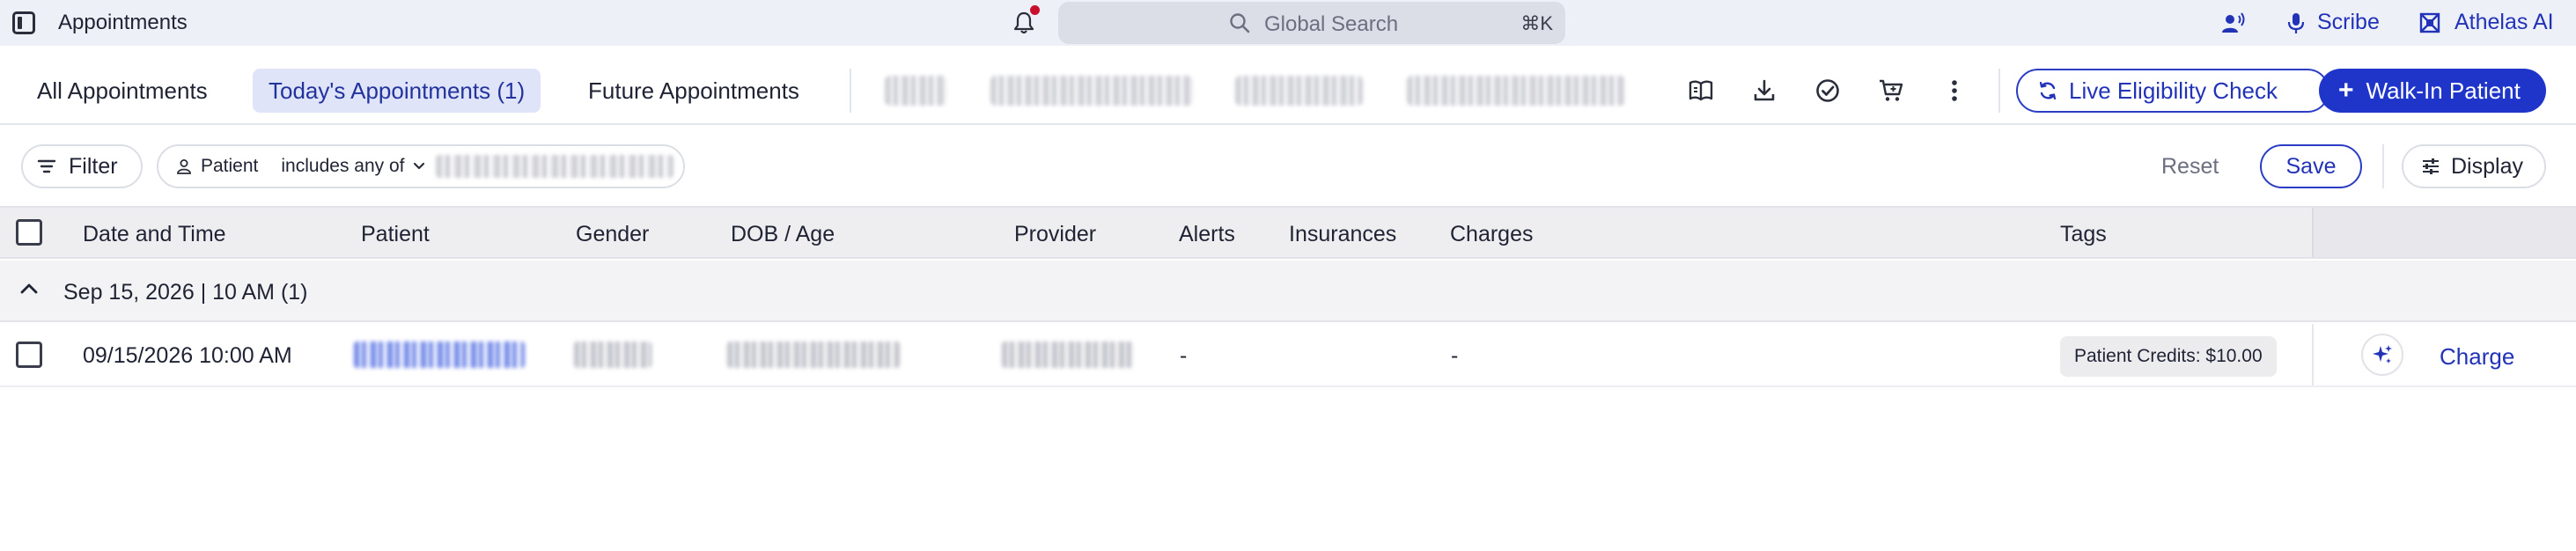  I want to click on walk-in-patient-button: + Walk-In Patient, so click(2433, 91).